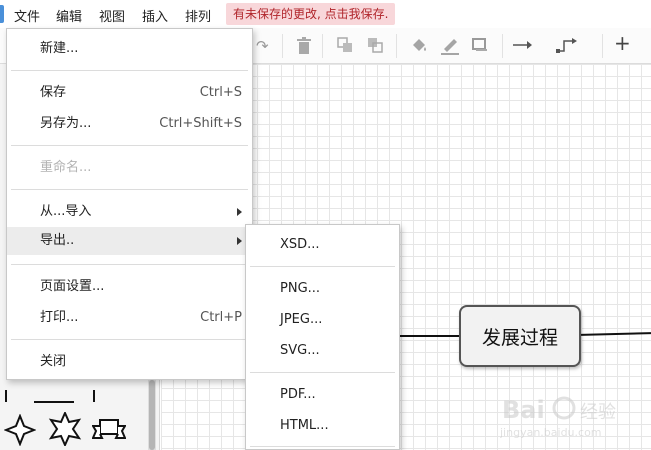 The image size is (651, 450). I want to click on baidu-watermark: Bai 经验 jingyan.baidu.com, so click(572, 415).